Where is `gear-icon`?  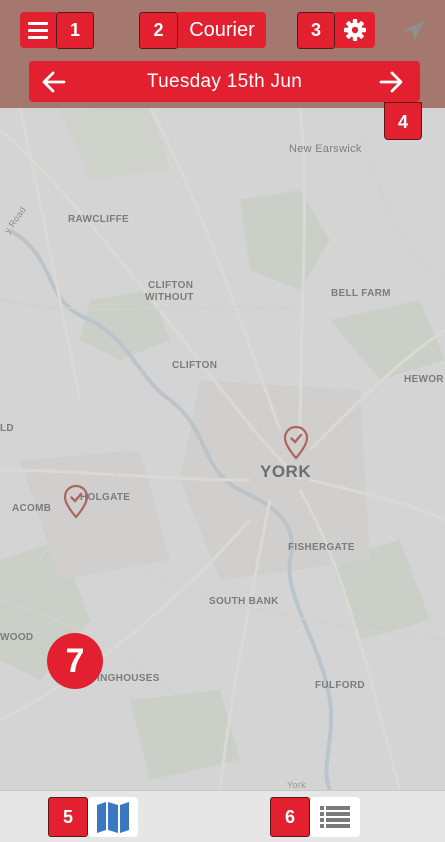 gear-icon is located at coordinates (355, 30).